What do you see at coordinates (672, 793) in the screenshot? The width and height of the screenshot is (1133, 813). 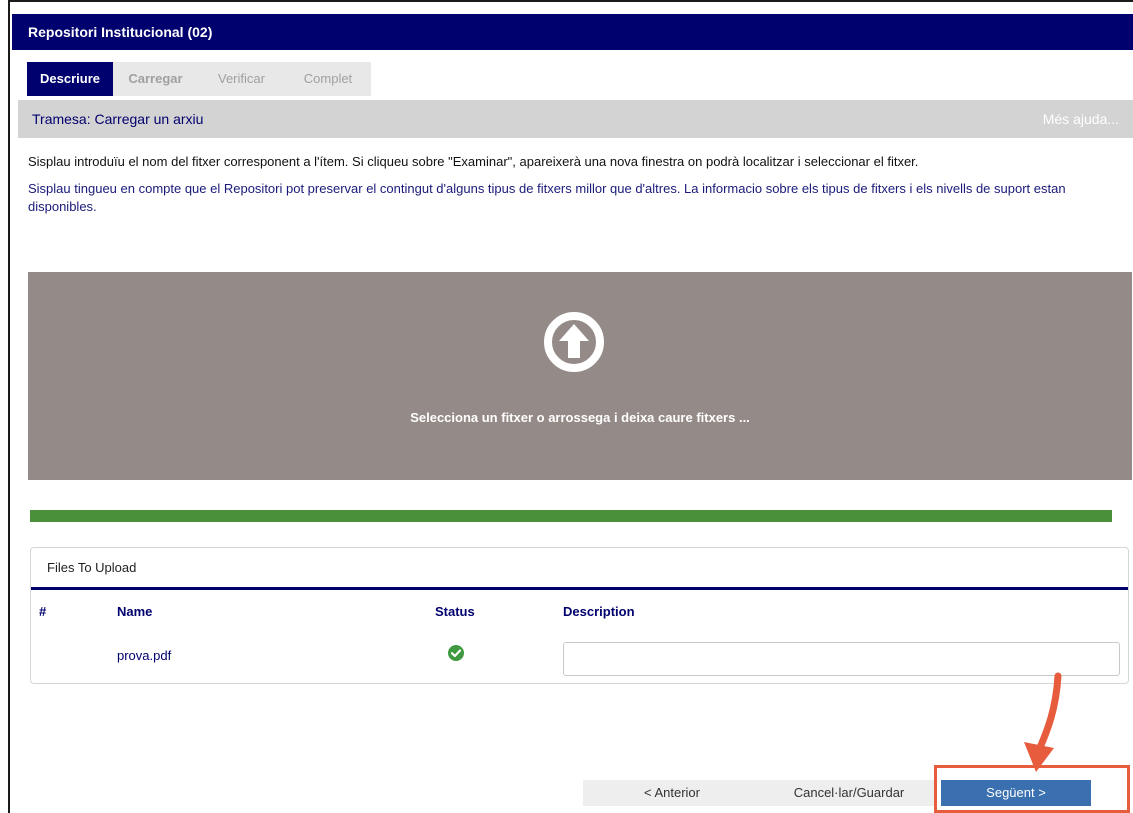 I see `previous-button: < Anterior` at bounding box center [672, 793].